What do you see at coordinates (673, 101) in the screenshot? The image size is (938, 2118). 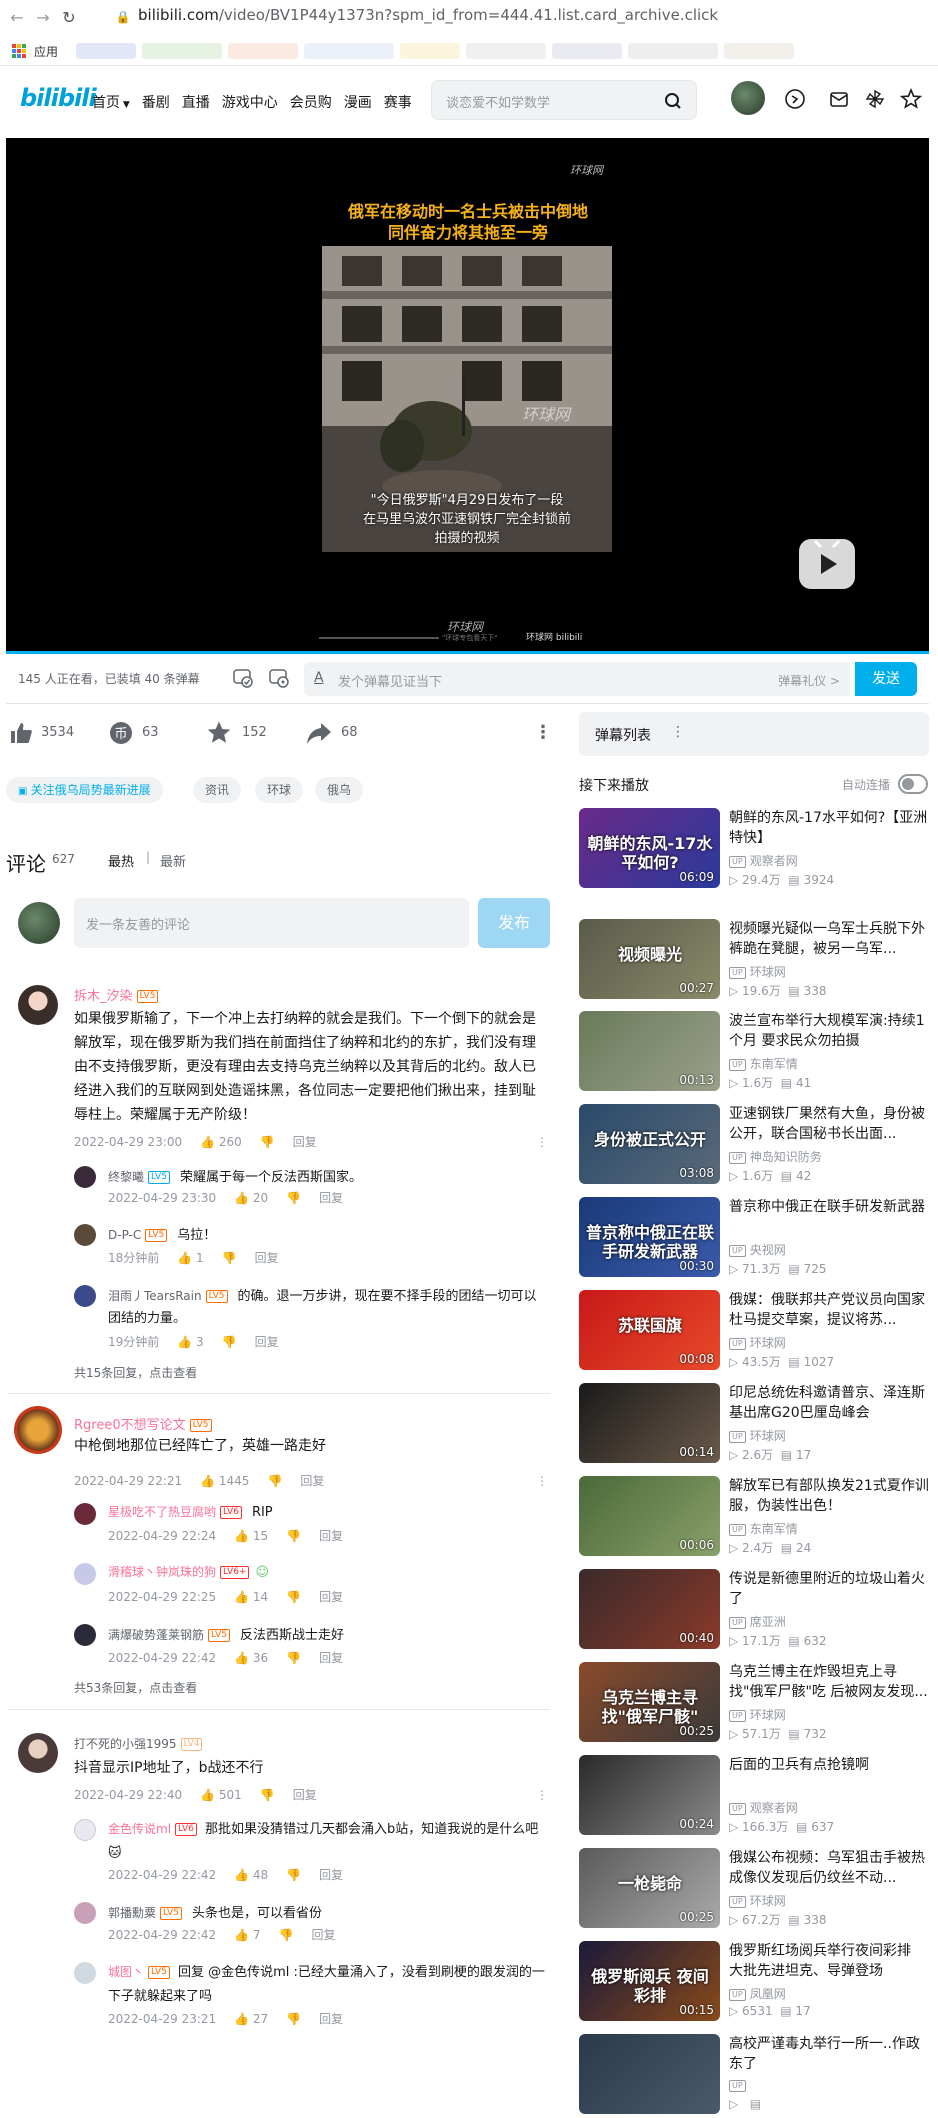 I see `search-icon` at bounding box center [673, 101].